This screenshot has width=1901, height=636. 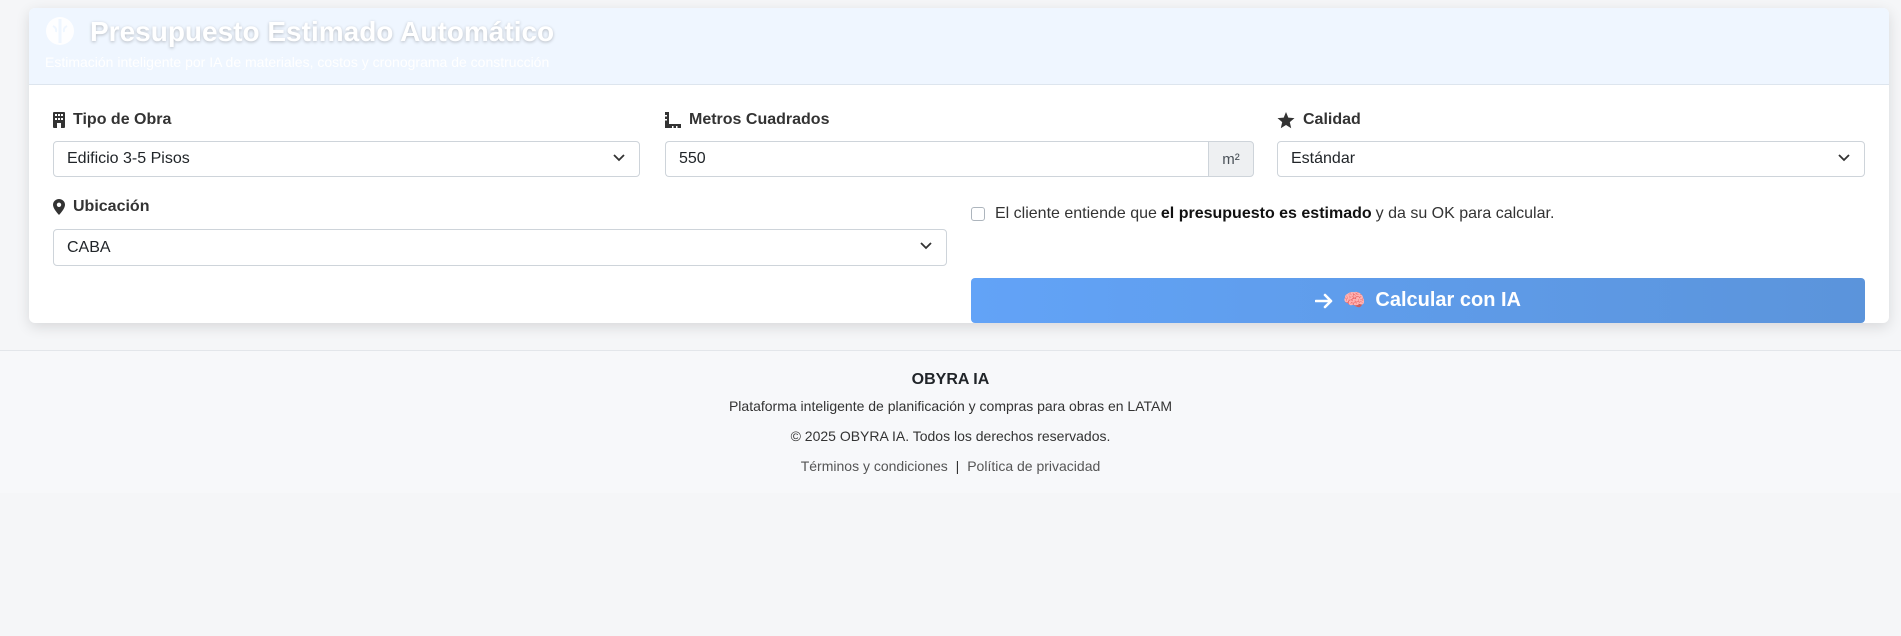 I want to click on consent-text-suffix: y da su OK para calcular., so click(x=1465, y=213).